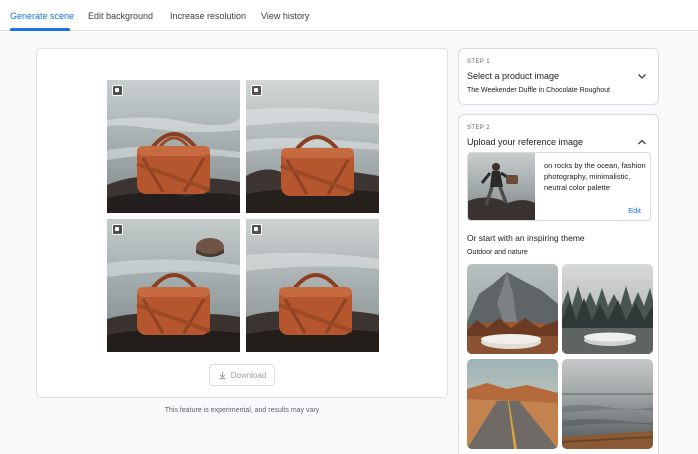 The height and width of the screenshot is (454, 698). I want to click on download-label: Download, so click(248, 375).